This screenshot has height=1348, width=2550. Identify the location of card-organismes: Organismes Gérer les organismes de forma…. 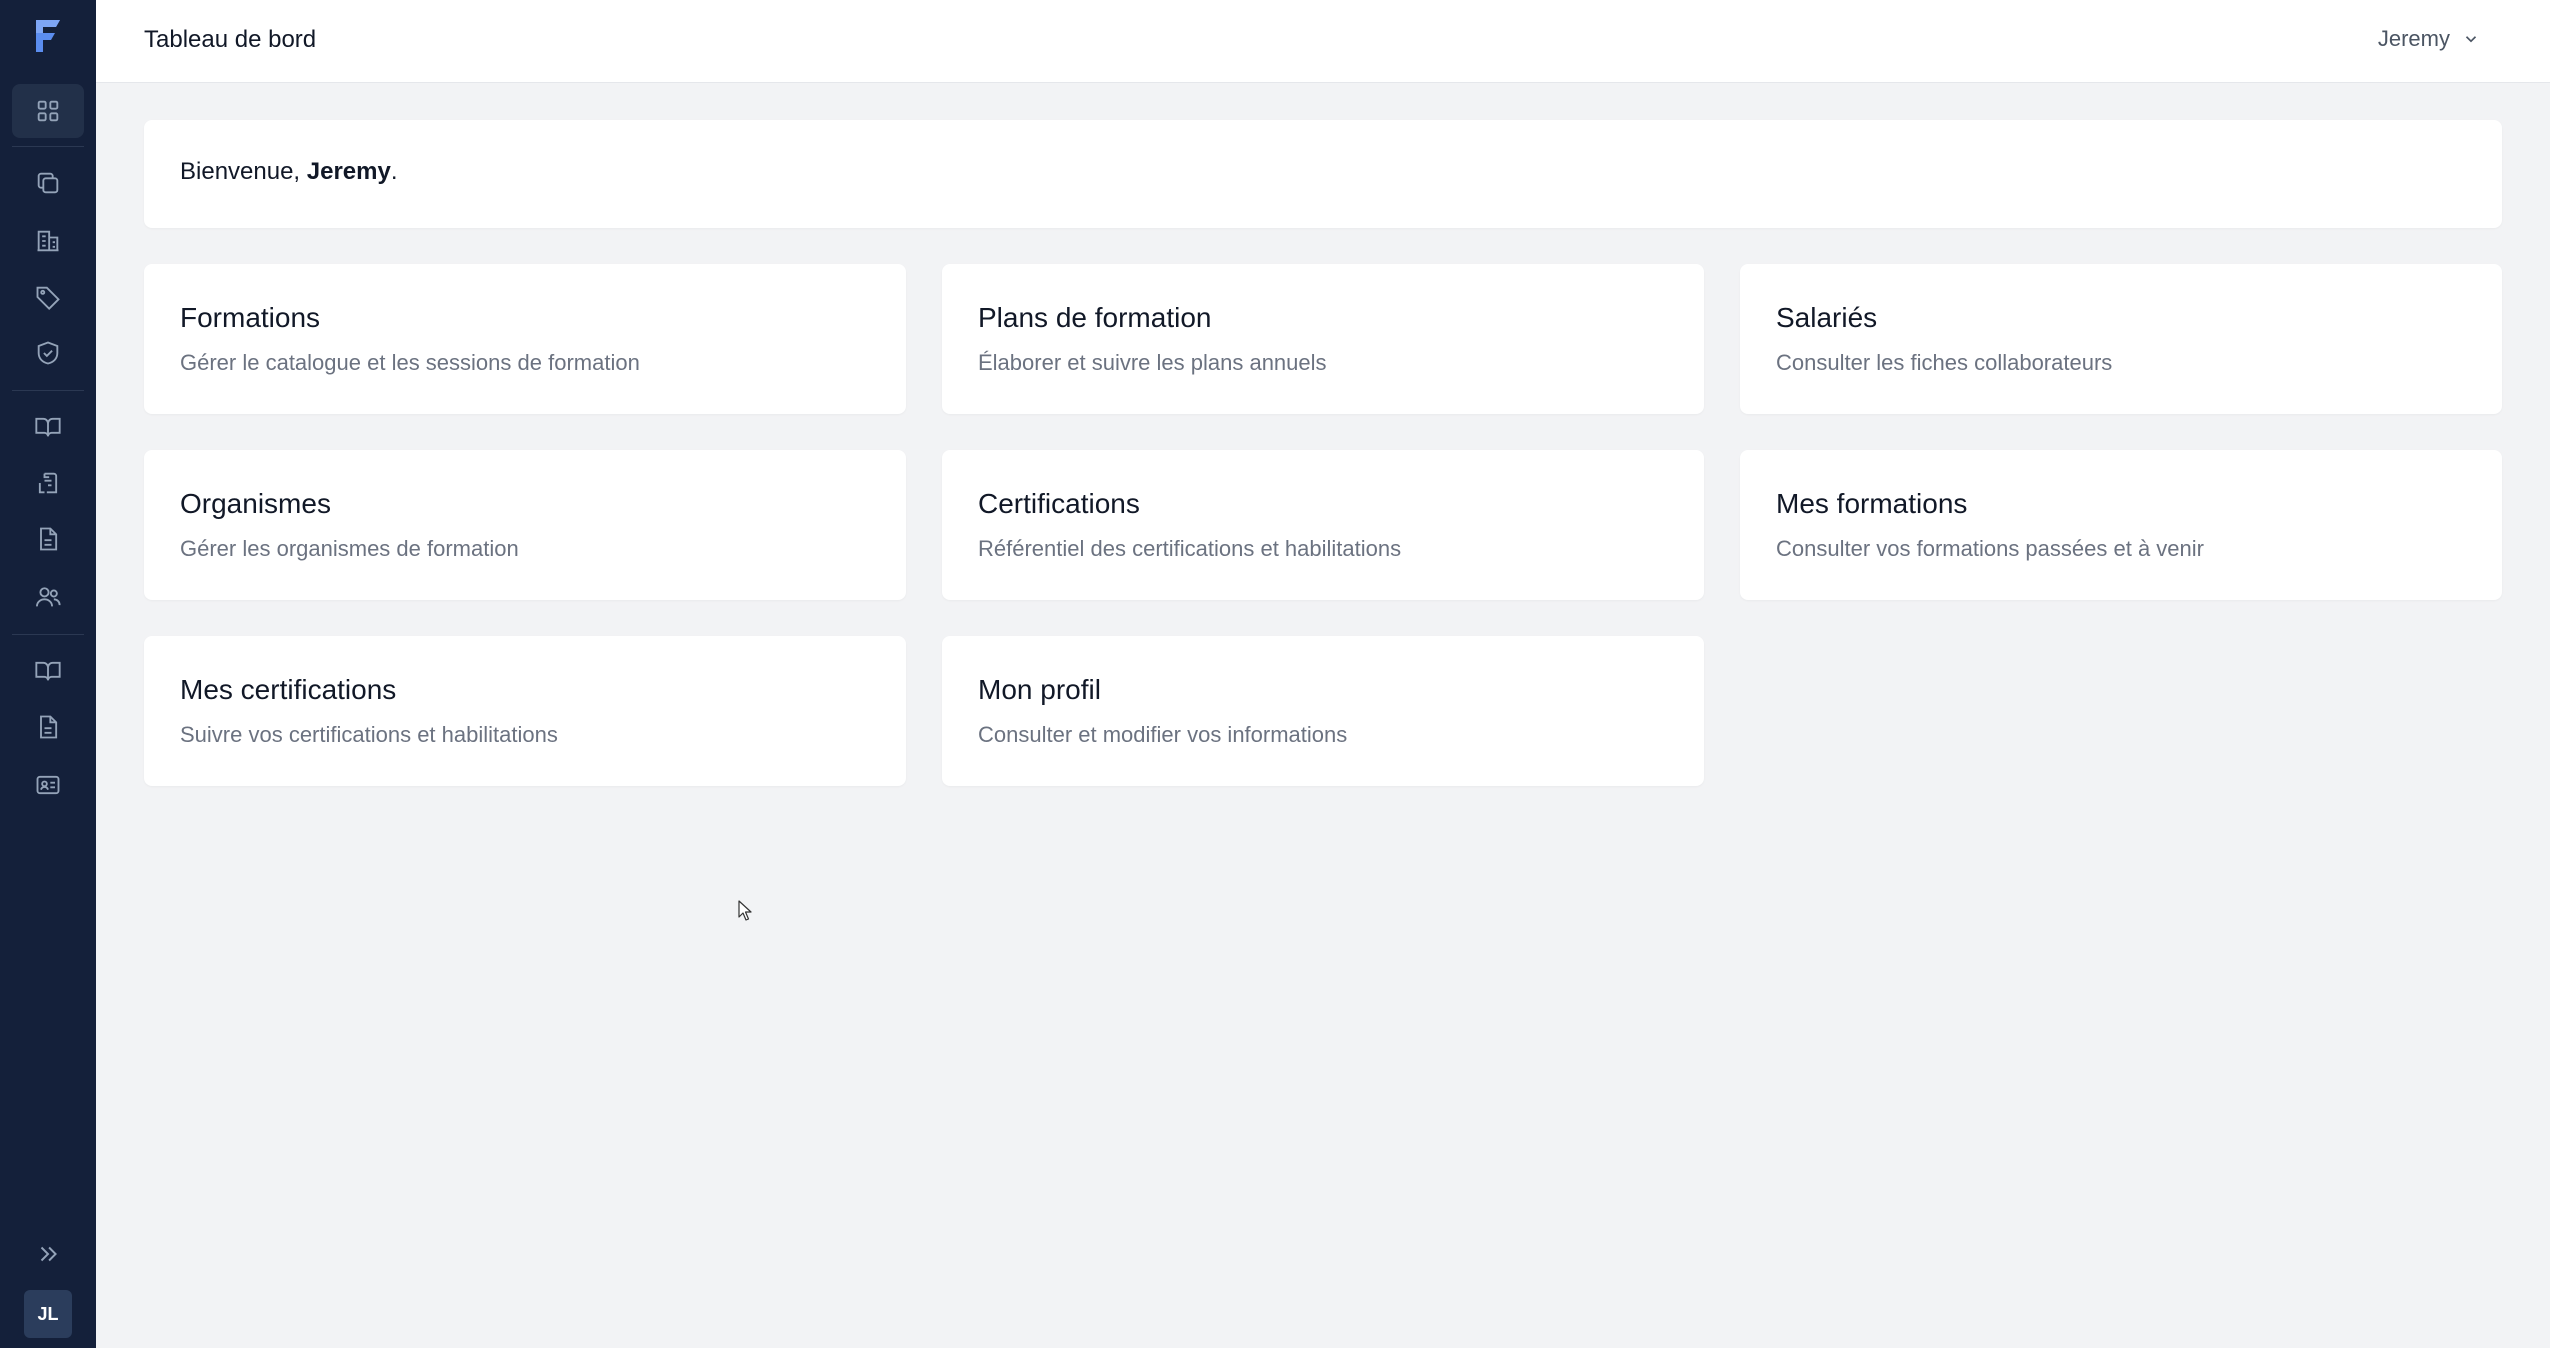
(525, 525).